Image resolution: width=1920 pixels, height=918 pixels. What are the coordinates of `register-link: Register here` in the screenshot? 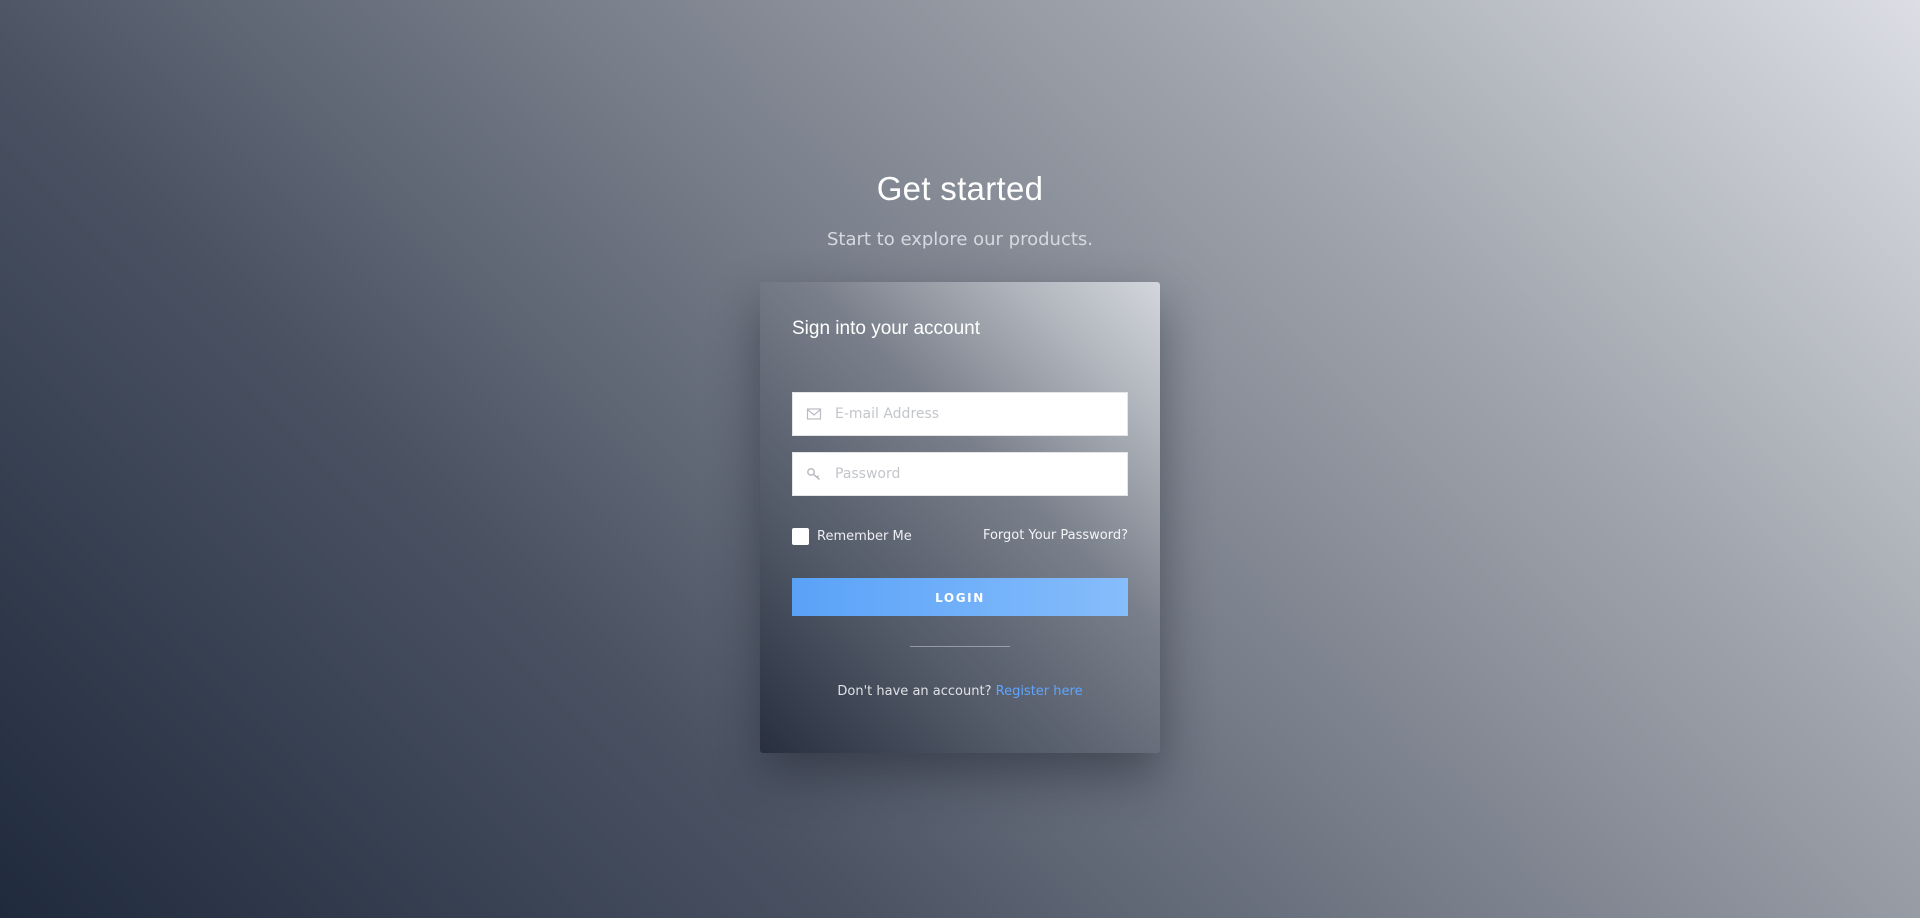 It's located at (1039, 691).